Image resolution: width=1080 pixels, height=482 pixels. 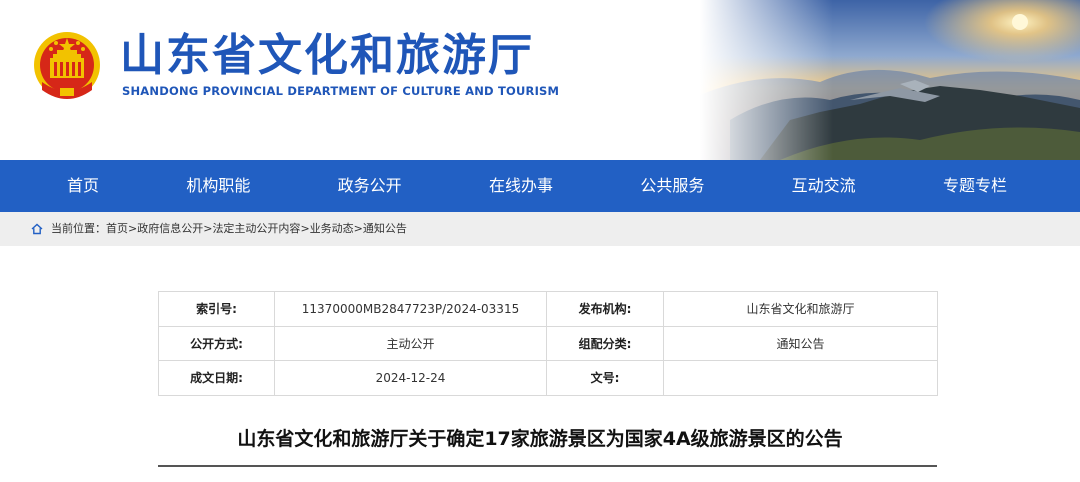 I want to click on doc-number-label: 文号:, so click(x=605, y=378).